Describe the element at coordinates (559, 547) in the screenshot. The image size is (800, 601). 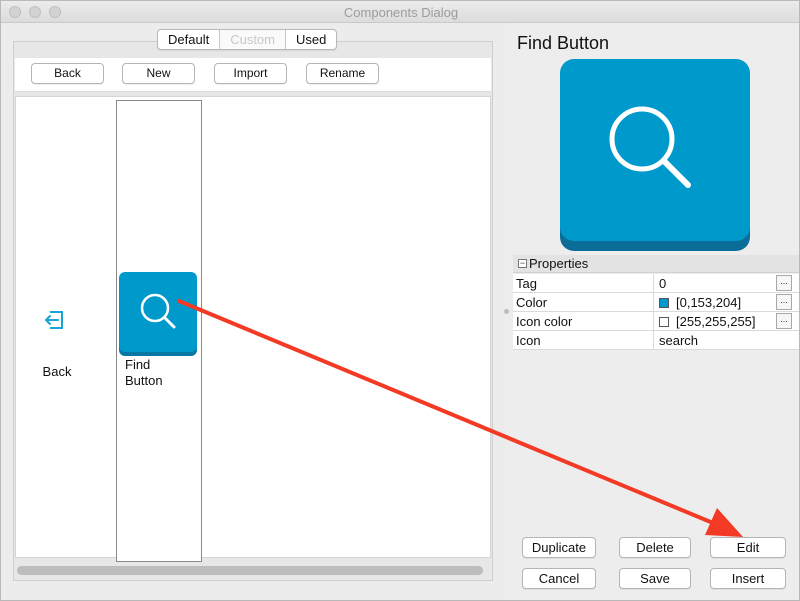
I see `duplicate-button: Duplicate` at that location.